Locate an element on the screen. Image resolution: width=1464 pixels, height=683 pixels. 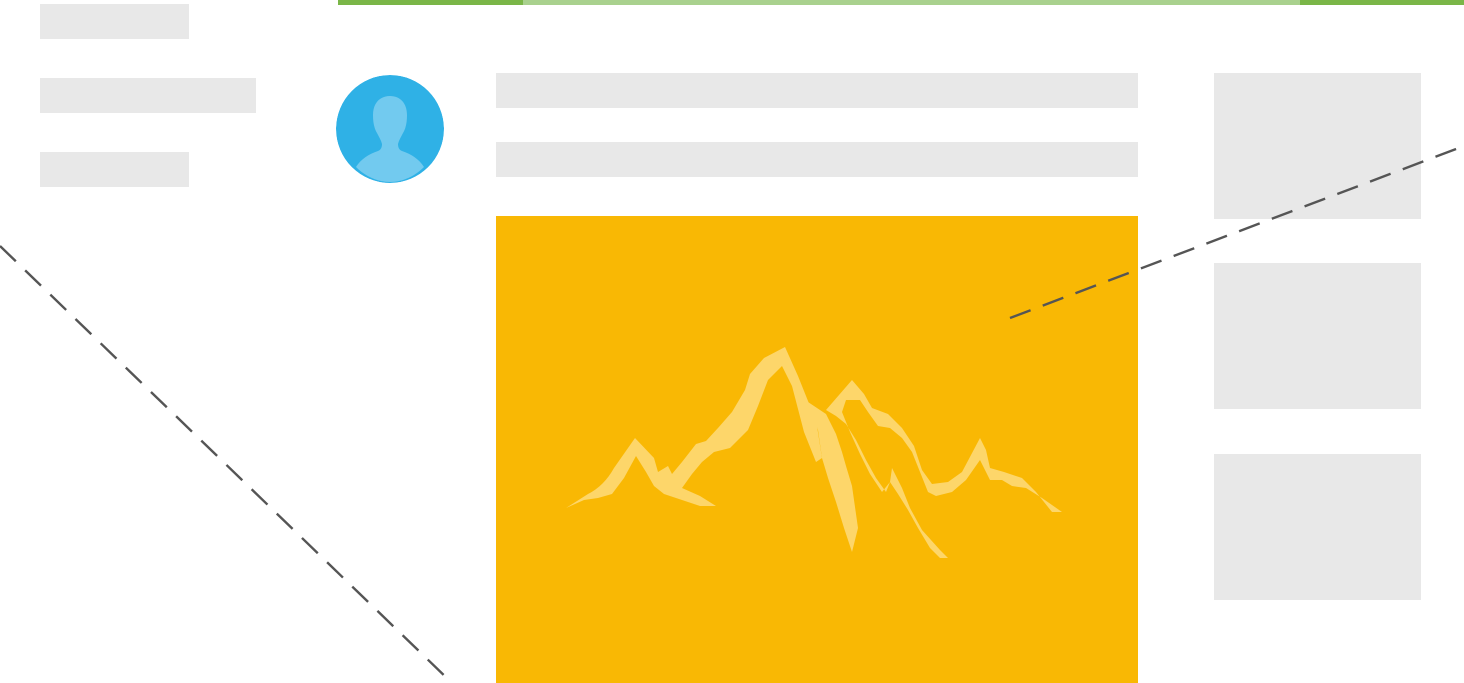
post-subtitle-placeholder is located at coordinates (817, 159).